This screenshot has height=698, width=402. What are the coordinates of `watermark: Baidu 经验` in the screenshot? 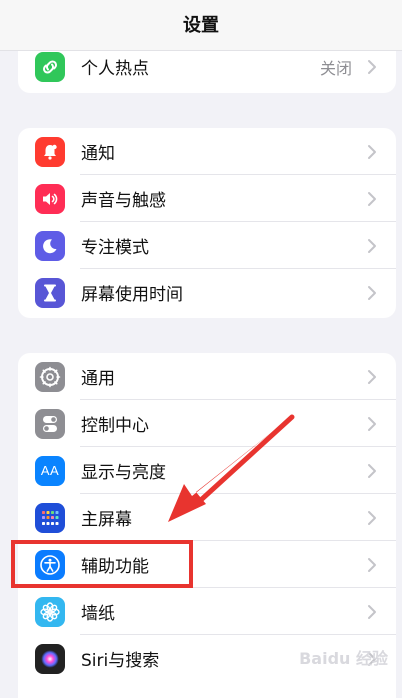 It's located at (343, 658).